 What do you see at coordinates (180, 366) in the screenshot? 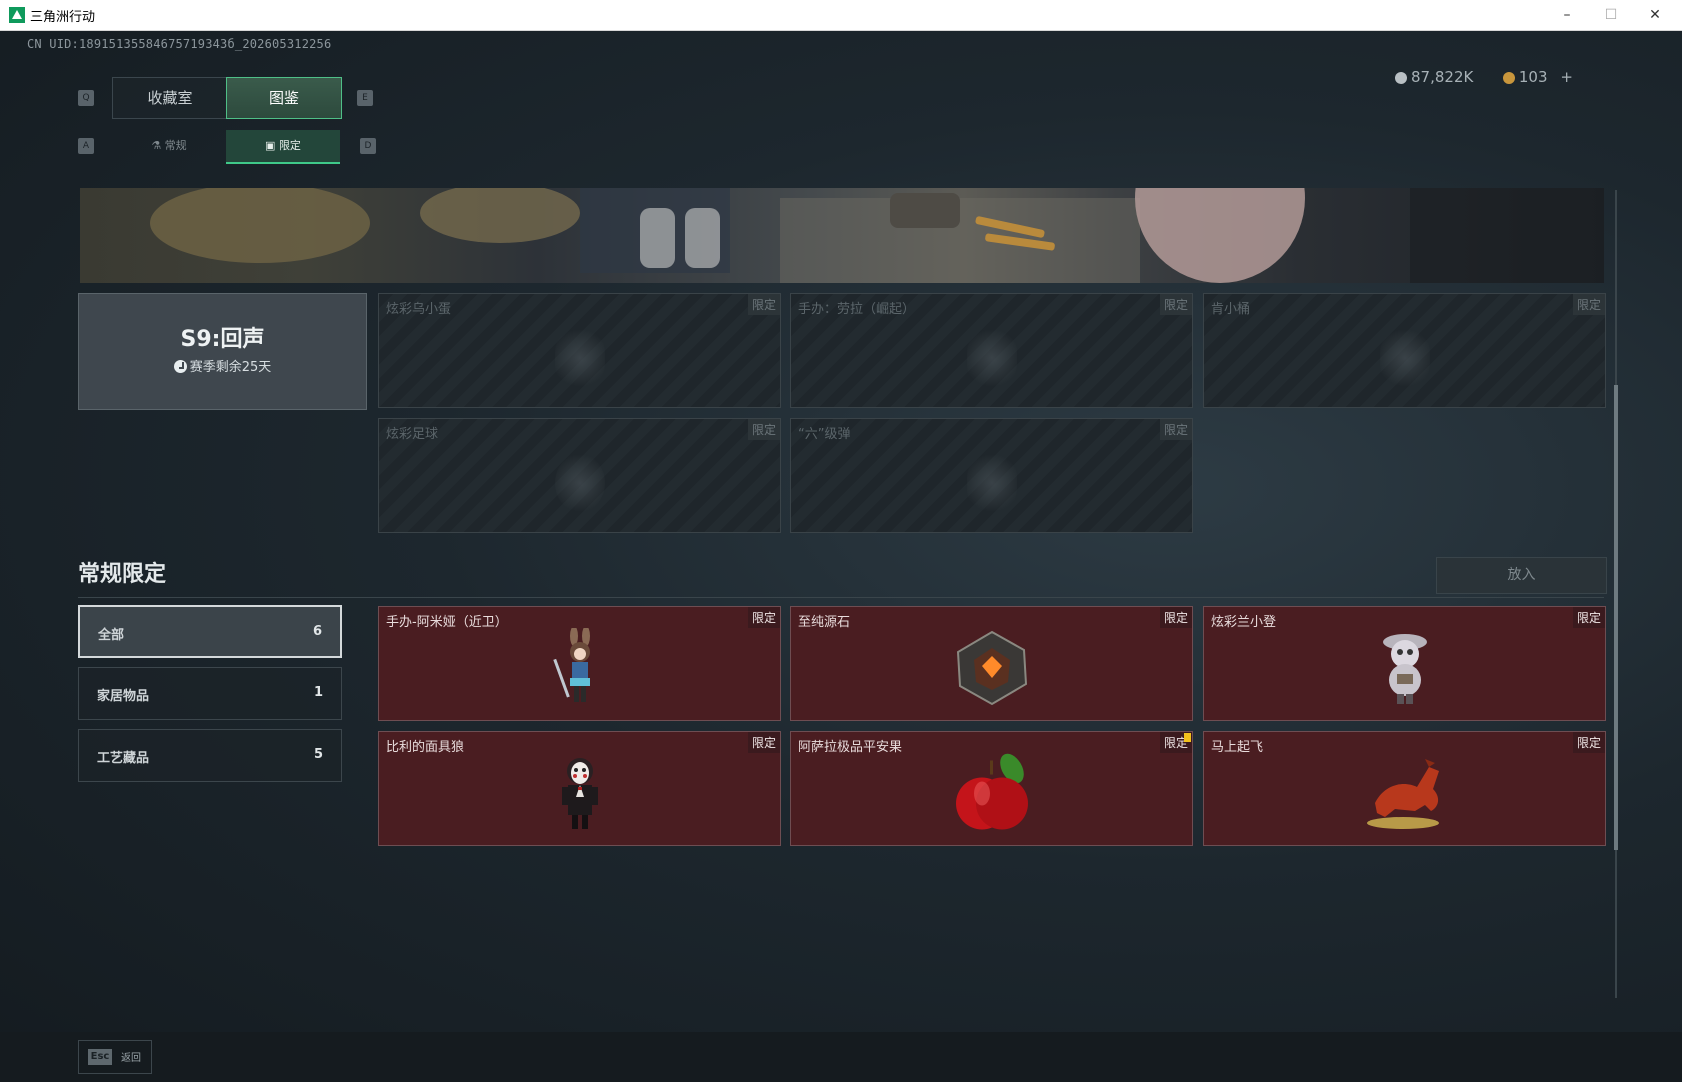
I see `clock-icon` at bounding box center [180, 366].